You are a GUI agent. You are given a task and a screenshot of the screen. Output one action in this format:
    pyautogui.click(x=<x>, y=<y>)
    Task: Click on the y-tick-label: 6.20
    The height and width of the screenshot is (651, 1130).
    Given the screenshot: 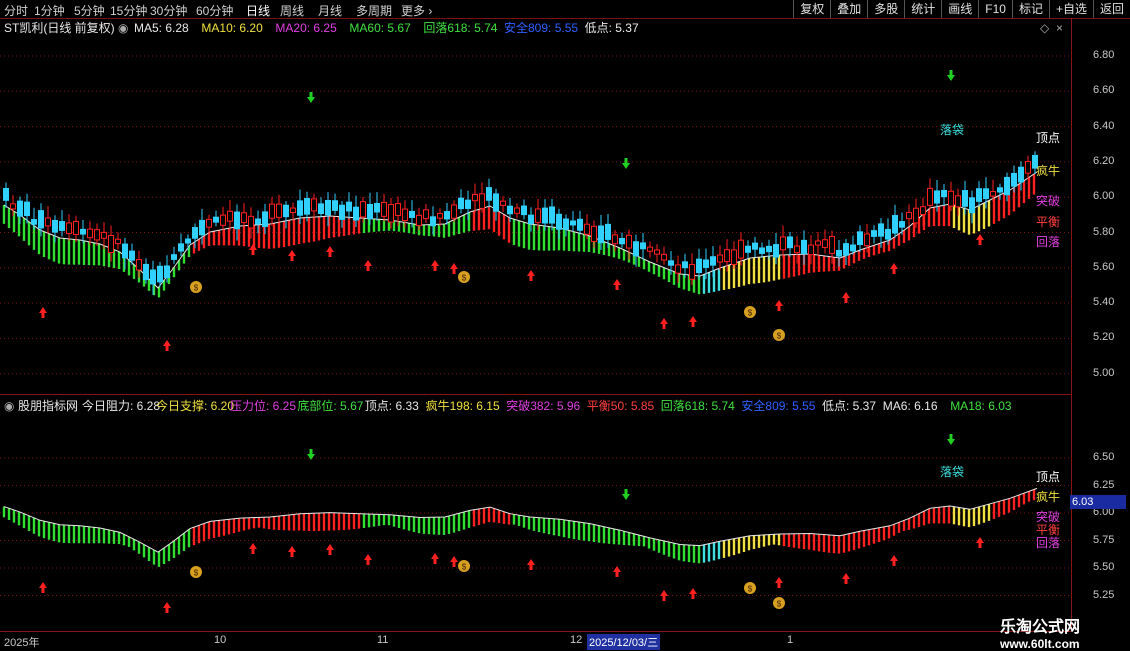 What is the action you would take?
    pyautogui.click(x=1104, y=160)
    